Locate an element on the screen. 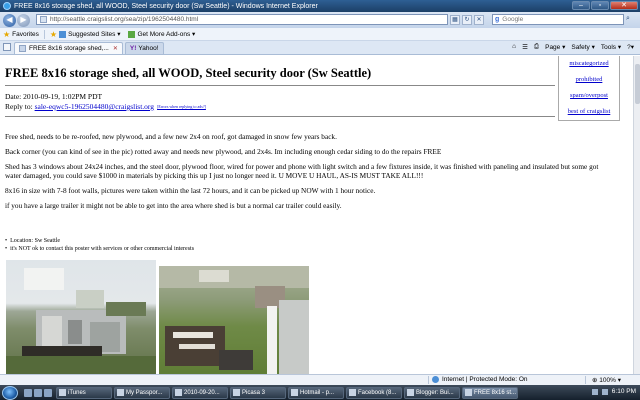 This screenshot has width=640, height=400. safety-menu: Safety ▾ is located at coordinates (583, 47).